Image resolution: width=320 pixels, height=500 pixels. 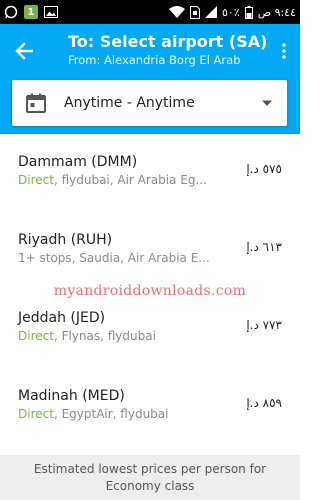 I want to click on sim-icon, so click(x=195, y=12).